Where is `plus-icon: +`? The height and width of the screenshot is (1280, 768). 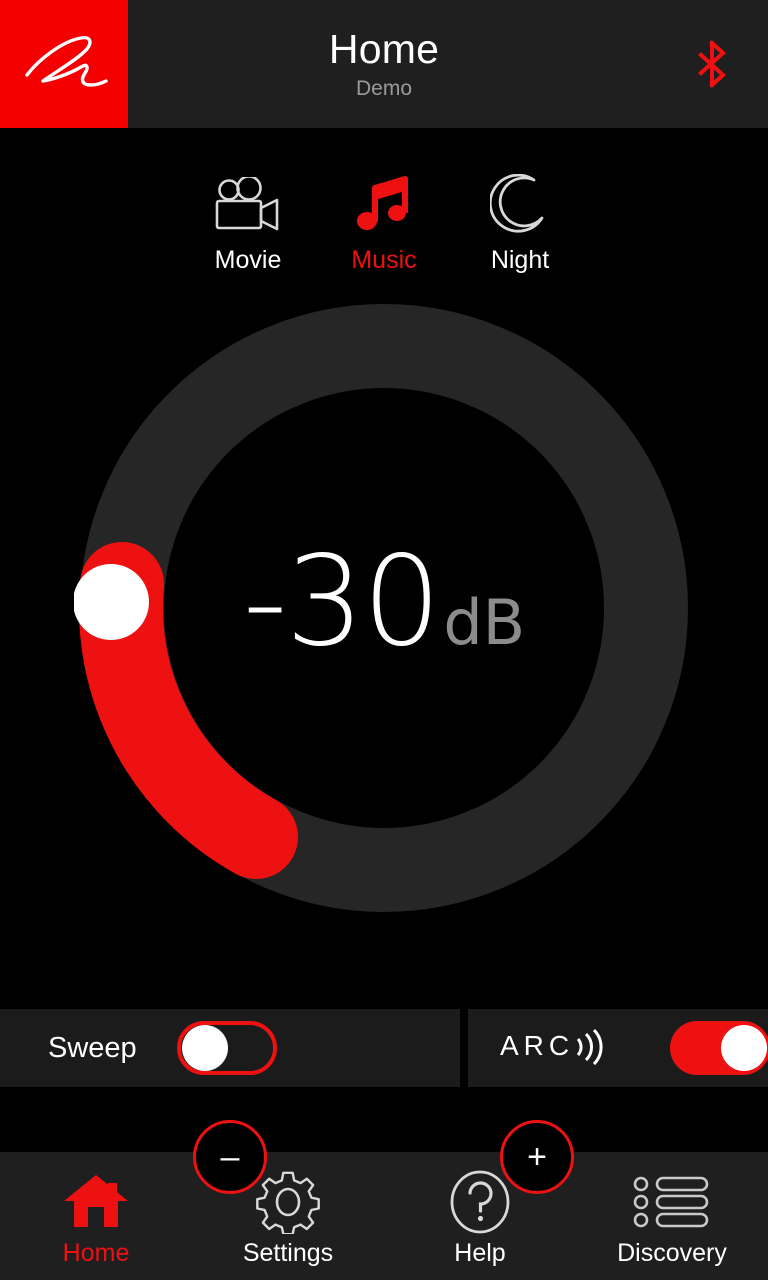 plus-icon: + is located at coordinates (537, 1157).